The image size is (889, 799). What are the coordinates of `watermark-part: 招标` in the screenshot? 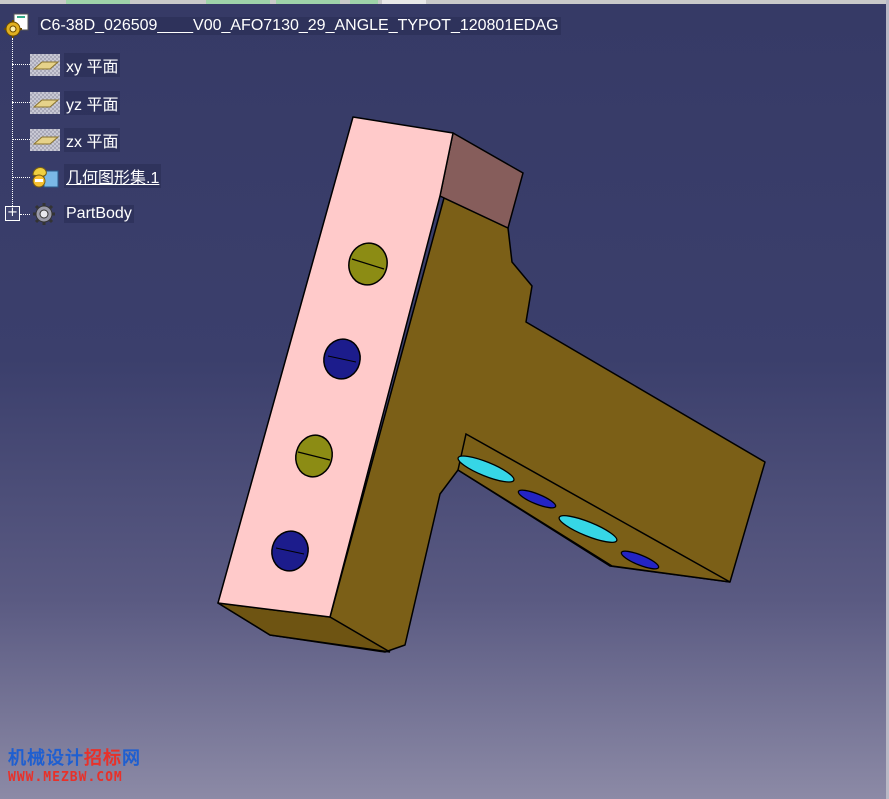 It's located at (103, 758).